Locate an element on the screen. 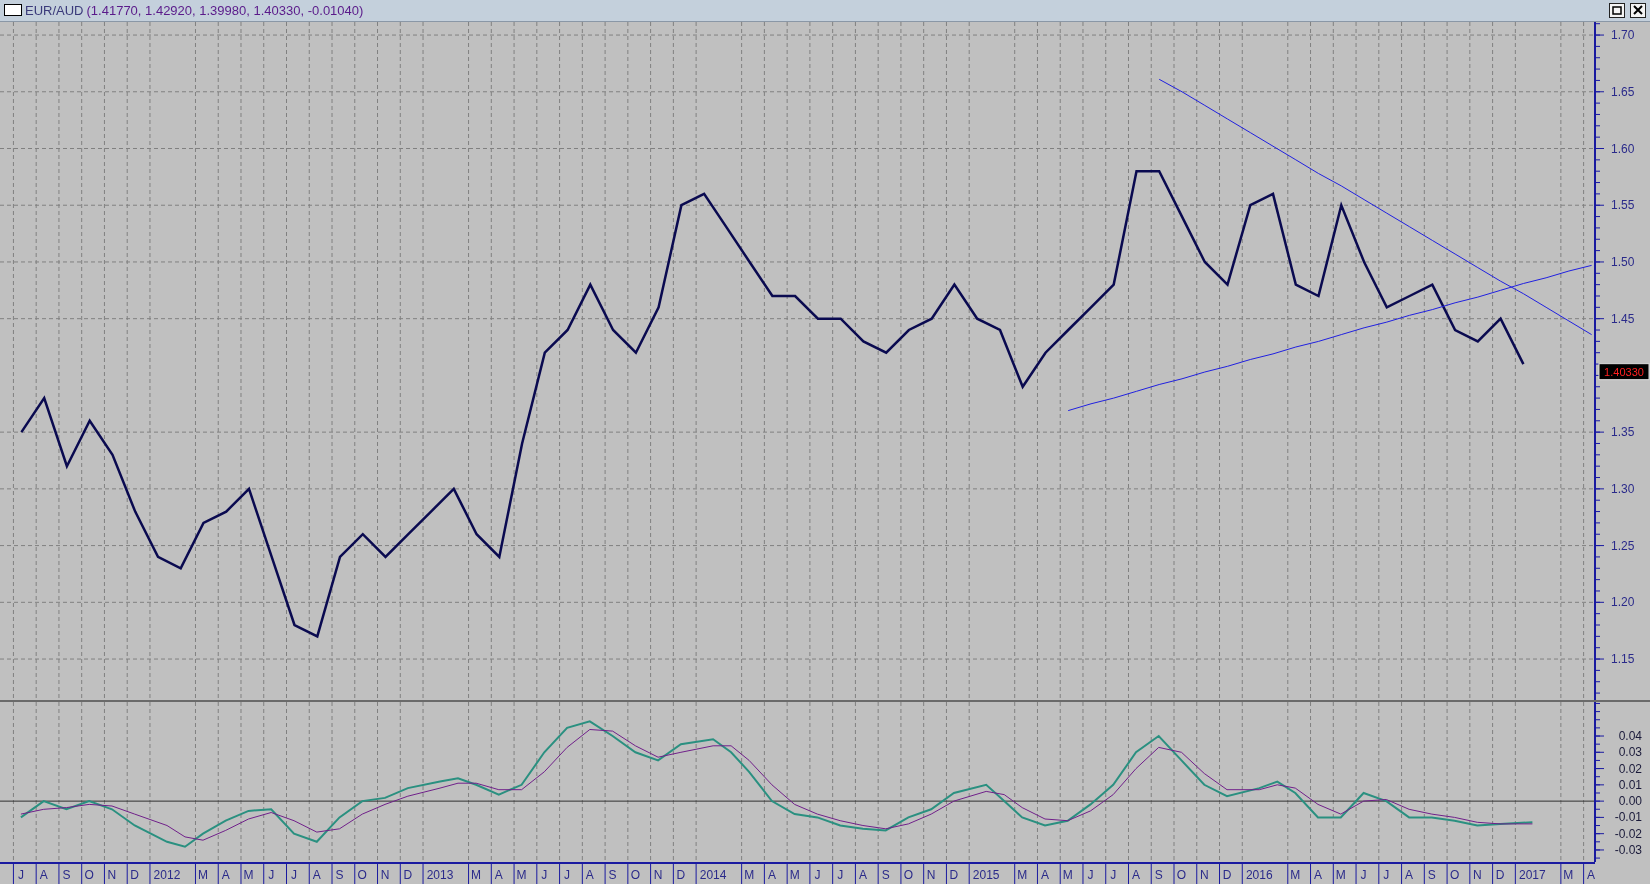  price-values: (1.41770, 1.42920, 1.39980, 1.40330, -0.01040) is located at coordinates (225, 10).